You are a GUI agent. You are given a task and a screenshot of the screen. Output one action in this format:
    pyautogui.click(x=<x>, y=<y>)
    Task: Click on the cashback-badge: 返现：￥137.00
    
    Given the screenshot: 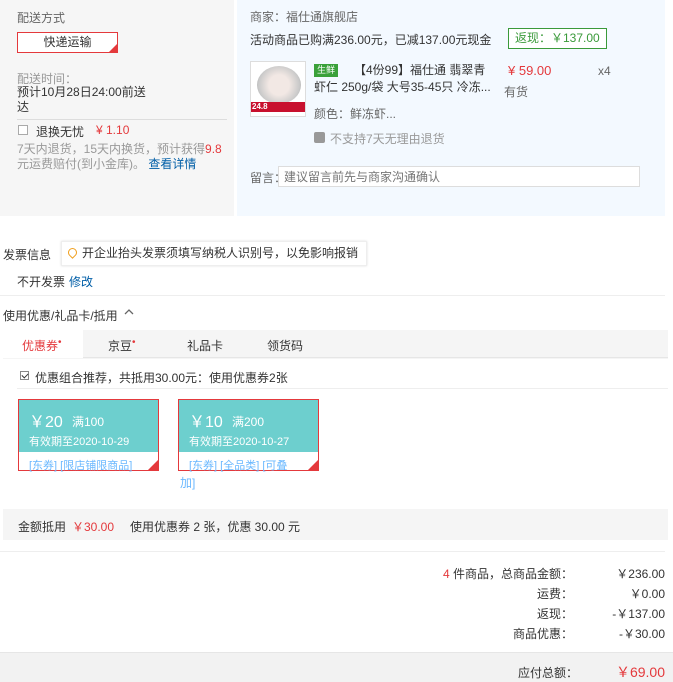 What is the action you would take?
    pyautogui.click(x=557, y=38)
    